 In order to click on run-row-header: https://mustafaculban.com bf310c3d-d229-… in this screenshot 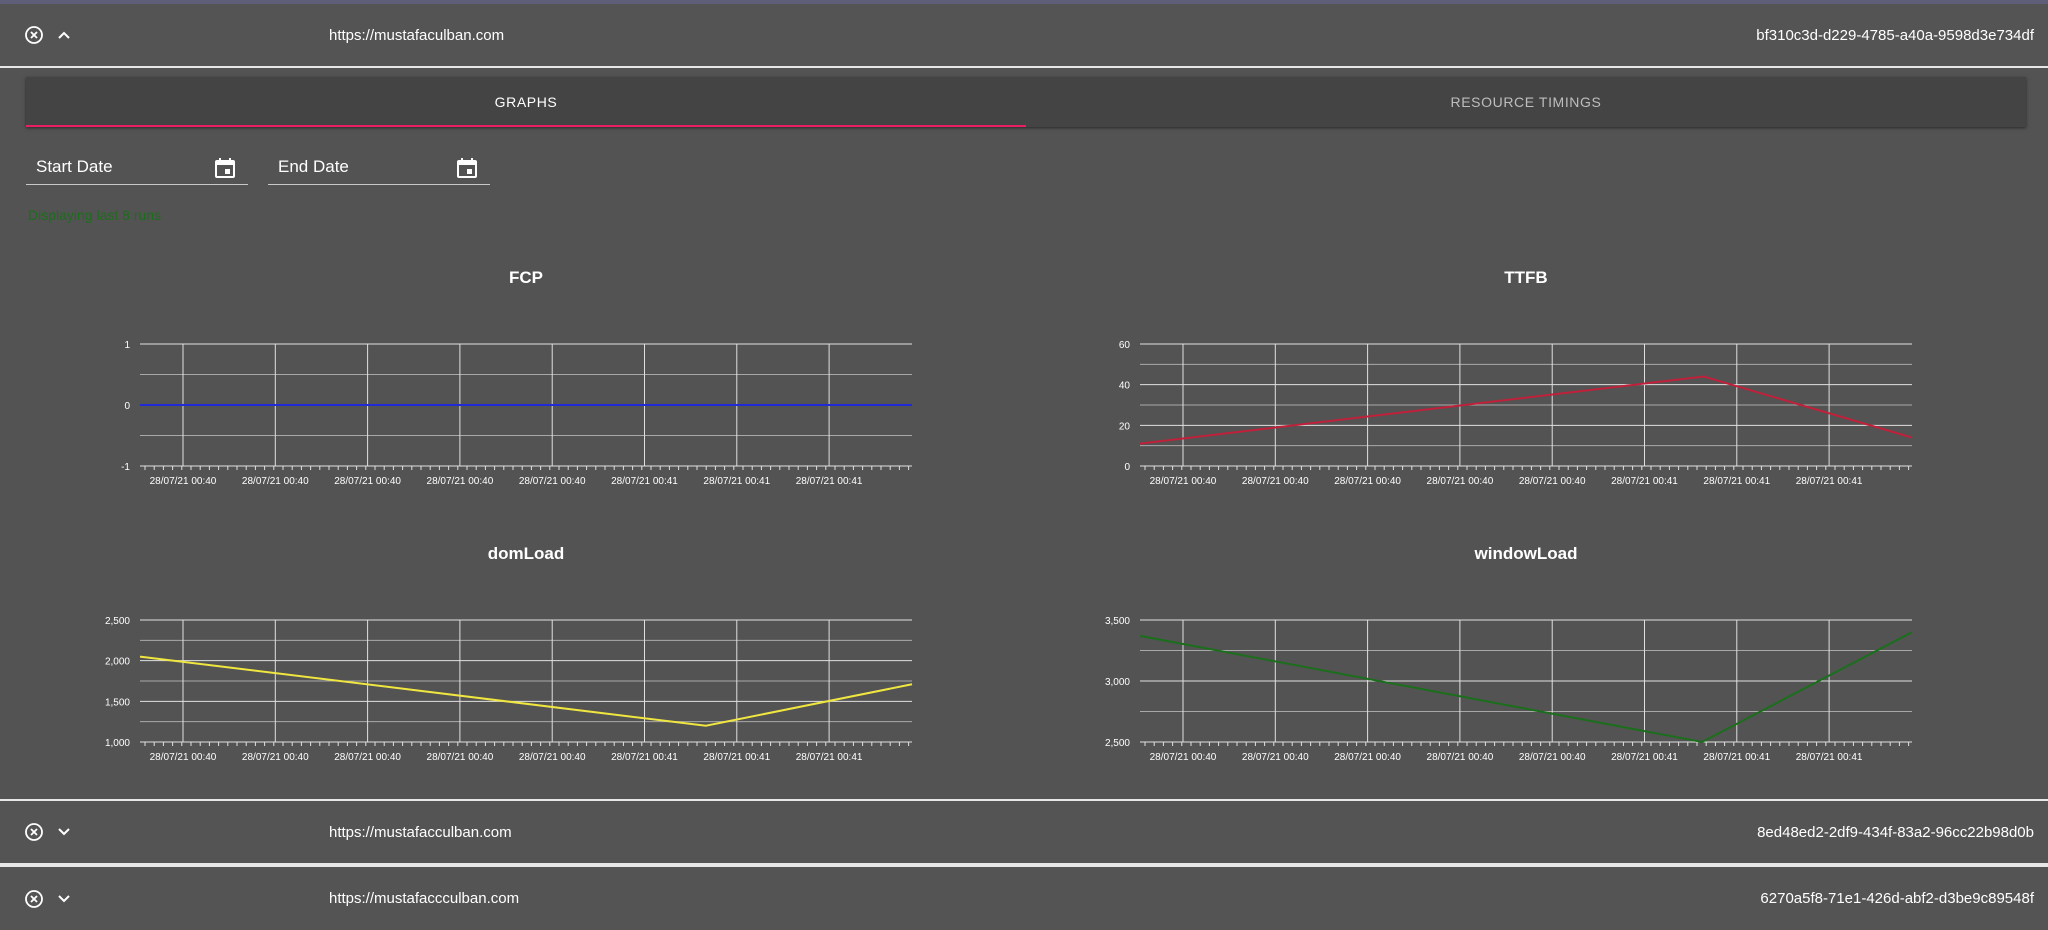, I will do `click(1024, 35)`.